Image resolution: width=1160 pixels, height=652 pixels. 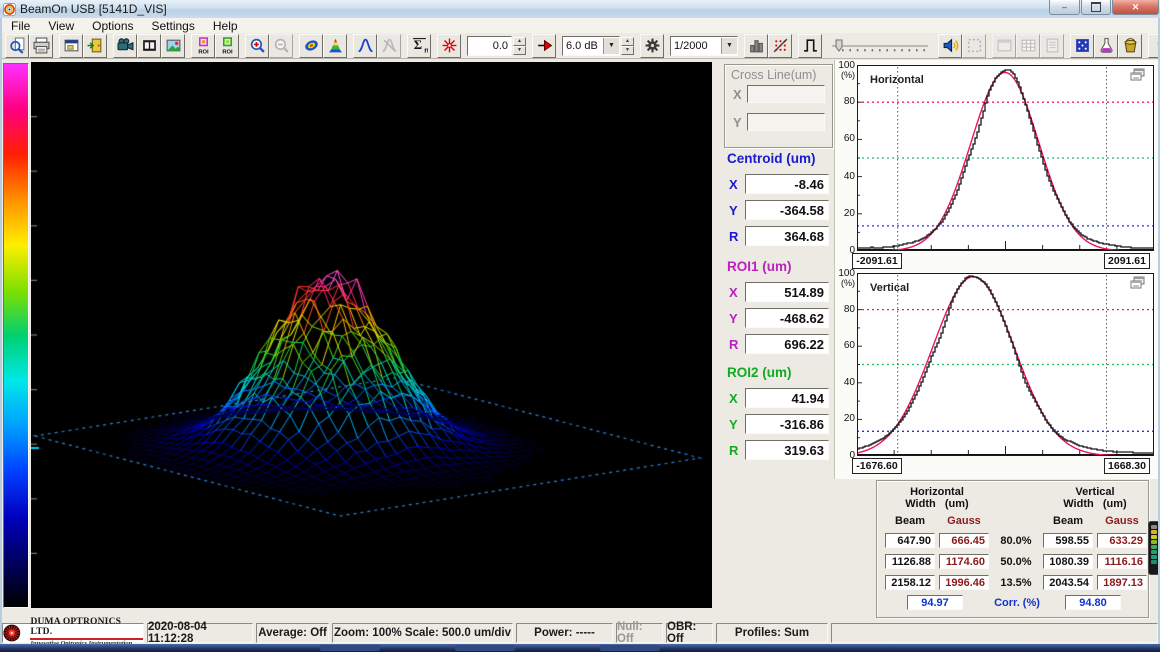 What do you see at coordinates (1068, 540) in the screenshot?
I see `v-beam-80: 598.55` at bounding box center [1068, 540].